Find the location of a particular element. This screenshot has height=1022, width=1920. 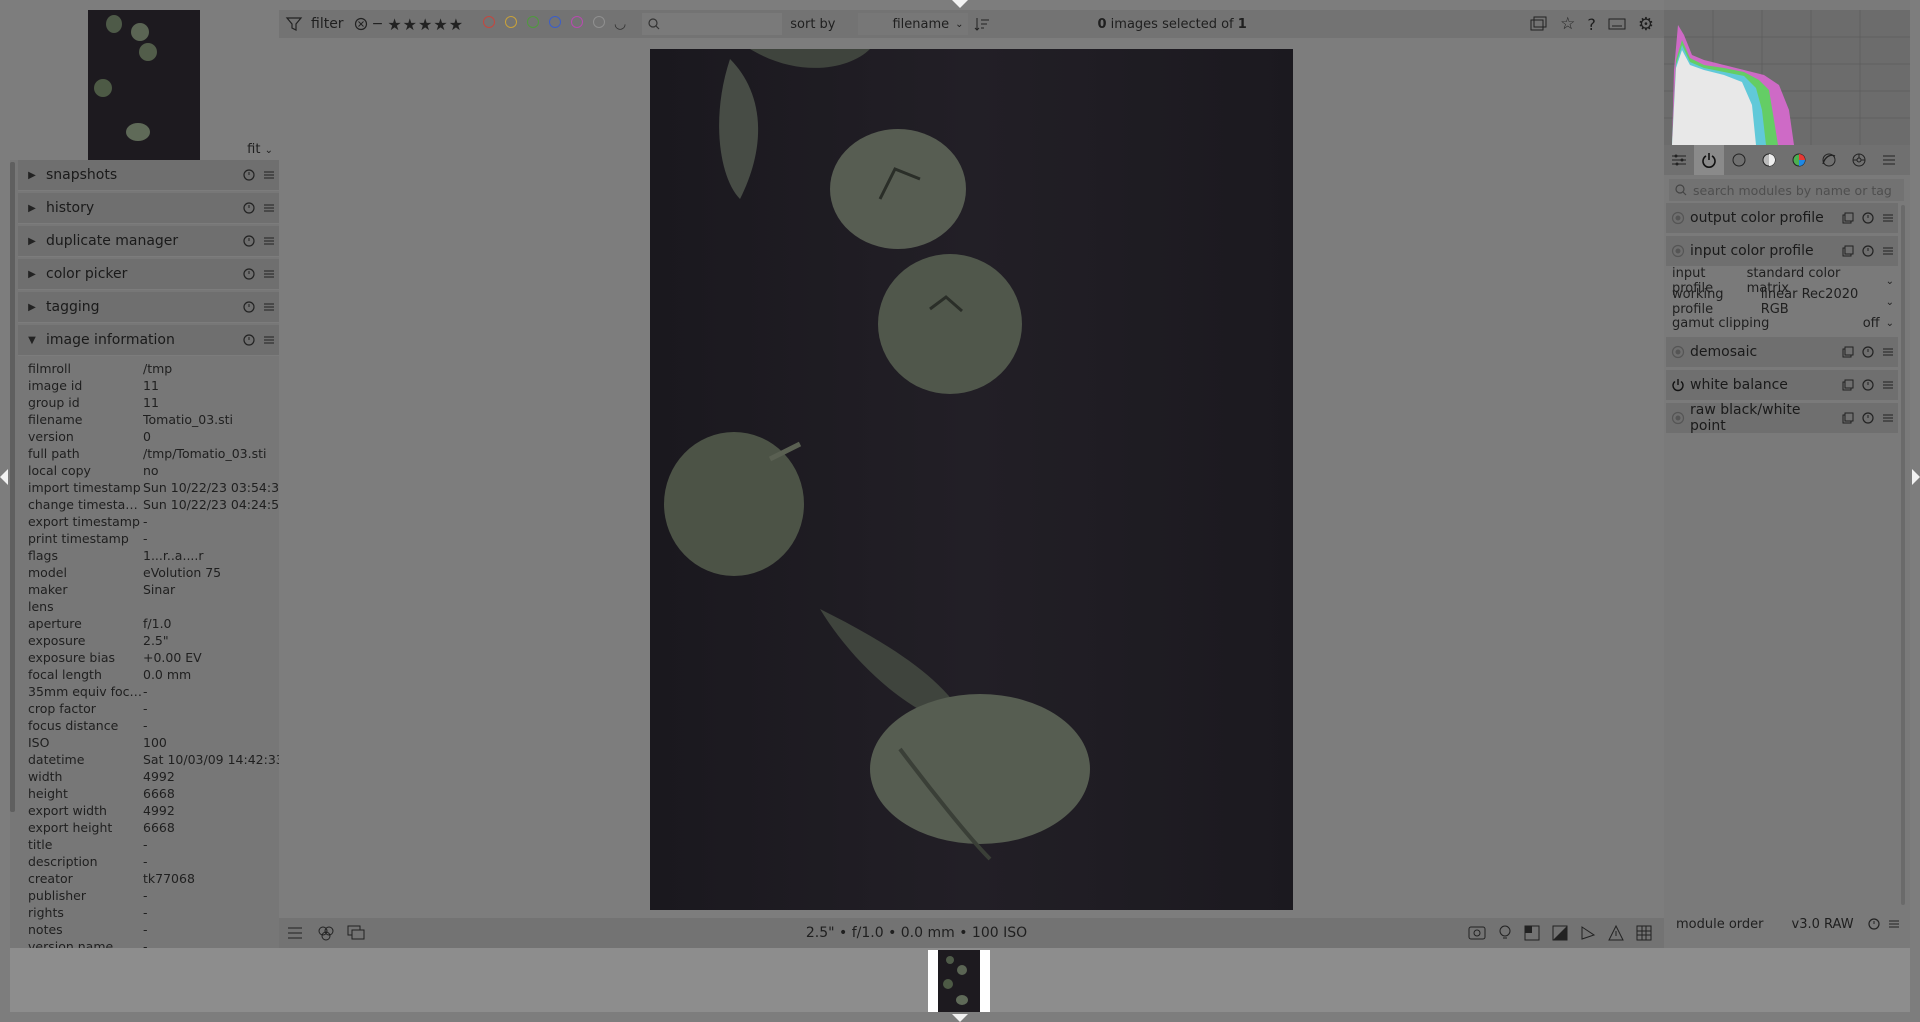

base-modules-tab-icon is located at coordinates (1739, 160).